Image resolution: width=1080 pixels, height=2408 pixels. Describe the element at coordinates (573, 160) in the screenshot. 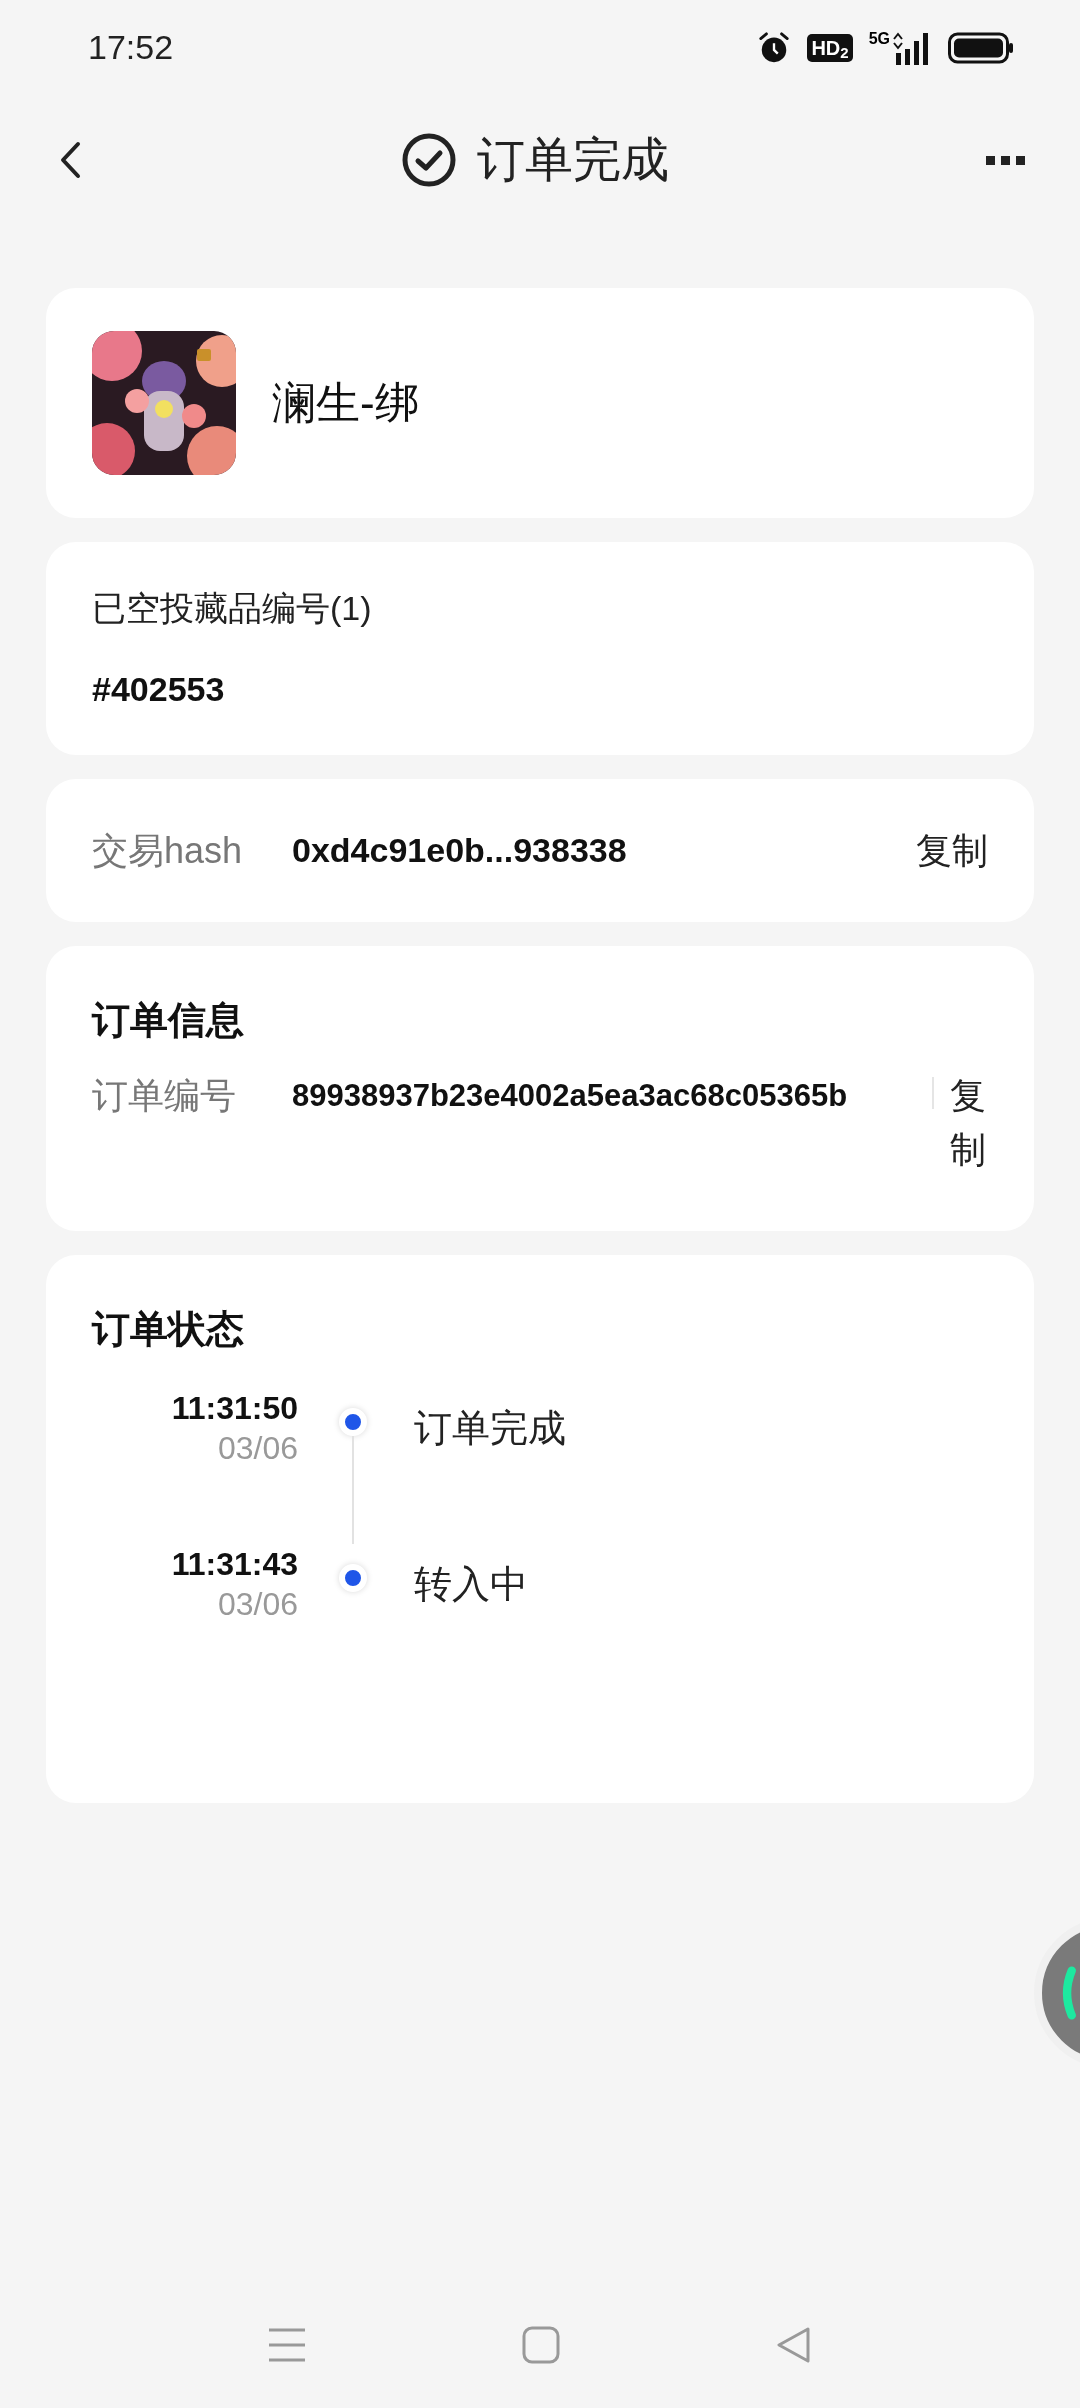

I see `page-title: 订单完成` at that location.